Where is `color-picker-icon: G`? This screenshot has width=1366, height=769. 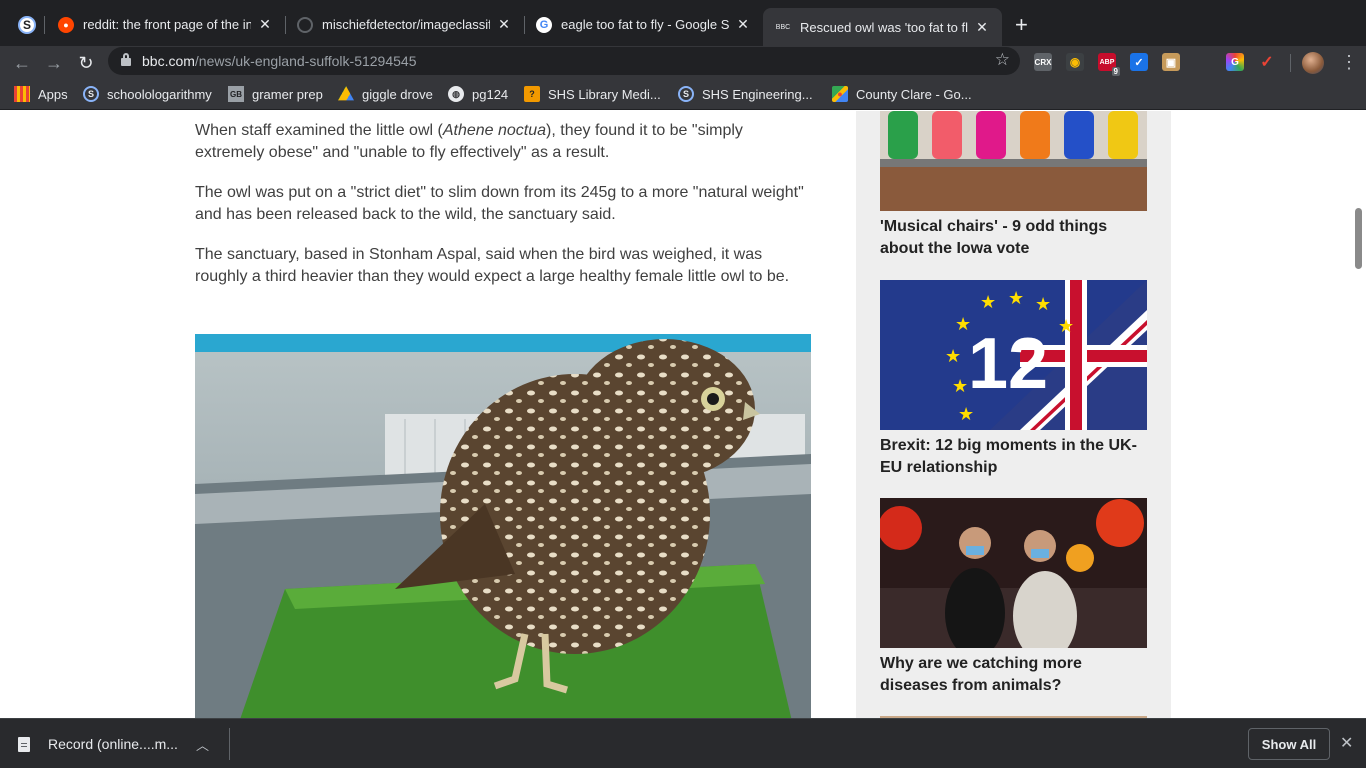
color-picker-icon: G is located at coordinates (1235, 62).